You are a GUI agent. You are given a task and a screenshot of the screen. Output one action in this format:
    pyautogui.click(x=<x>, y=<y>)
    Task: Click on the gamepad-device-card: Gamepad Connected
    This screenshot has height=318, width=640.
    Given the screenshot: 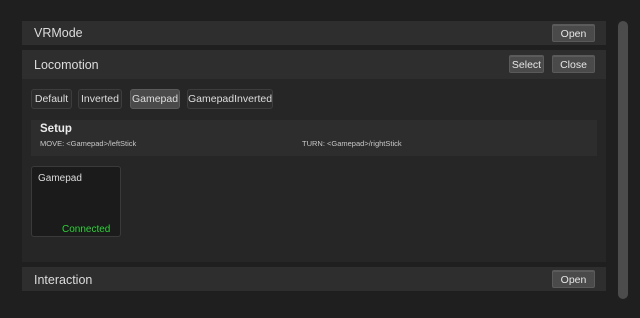 What is the action you would take?
    pyautogui.click(x=76, y=201)
    